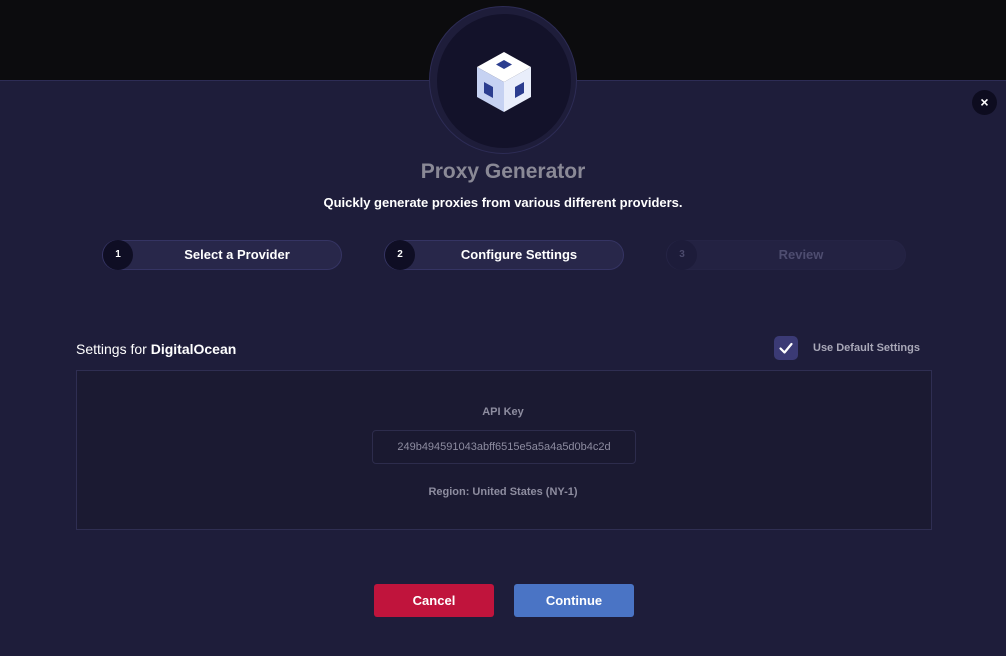 The width and height of the screenshot is (1006, 656). What do you see at coordinates (193, 349) in the screenshot?
I see `provider-name: DigitalOcean` at bounding box center [193, 349].